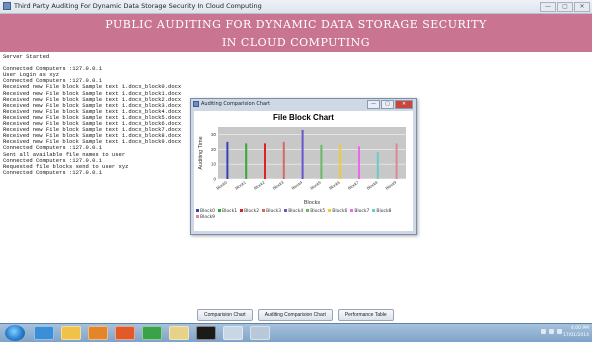 This screenshot has height=342, width=592. What do you see at coordinates (225, 315) in the screenshot?
I see `comparision-chart-button: Comparision Chart` at bounding box center [225, 315].